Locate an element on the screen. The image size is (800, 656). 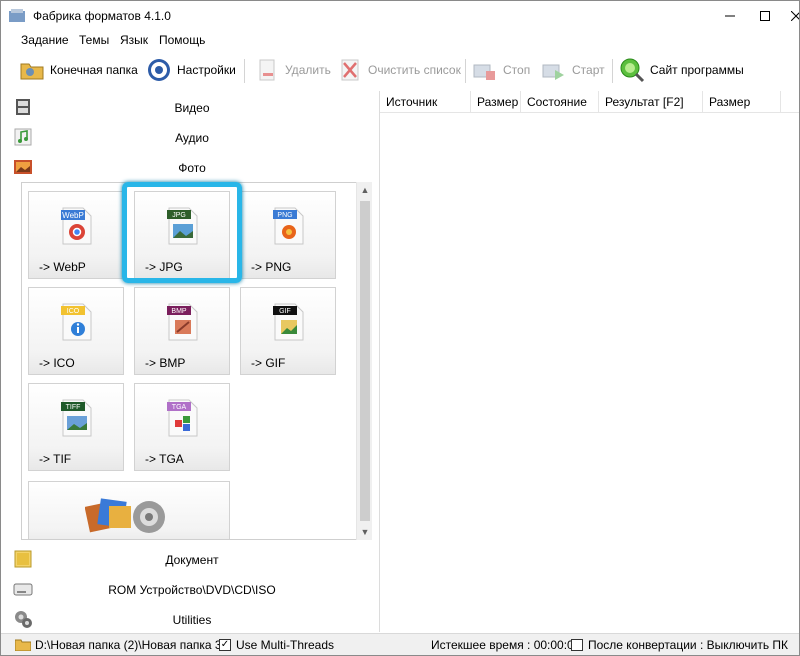
format-tile-ico: ICO -> ICO is located at coordinates (76, 331).